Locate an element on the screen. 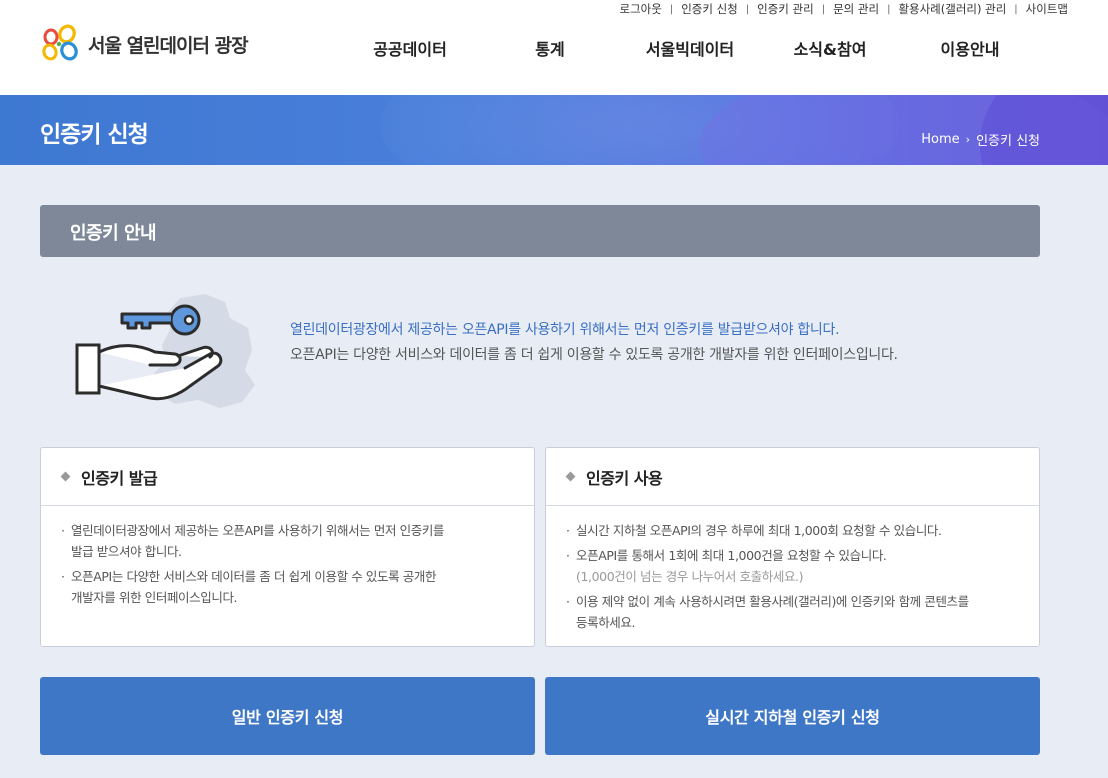 This screenshot has height=778, width=1108. util-logout-link: 로그아웃 is located at coordinates (641, 9).